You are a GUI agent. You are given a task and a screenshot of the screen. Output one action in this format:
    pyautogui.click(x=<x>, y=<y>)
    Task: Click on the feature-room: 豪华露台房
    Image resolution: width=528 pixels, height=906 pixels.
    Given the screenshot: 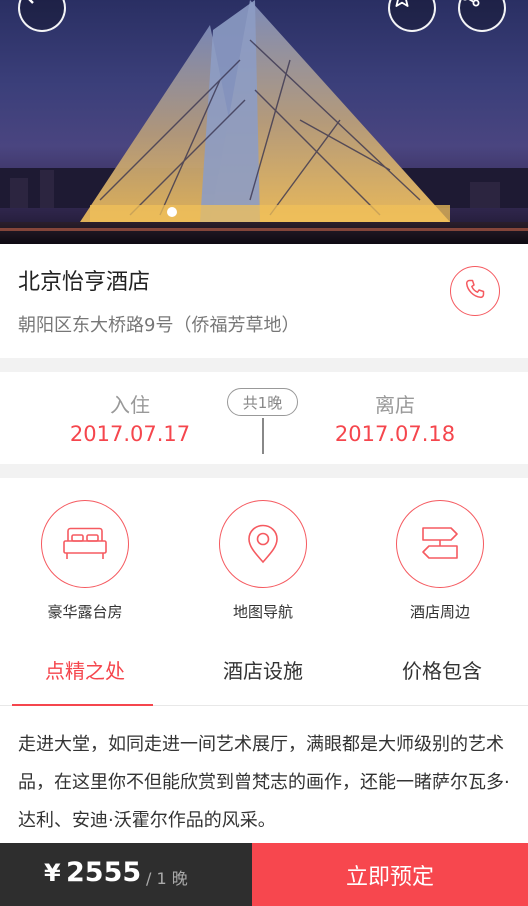 What is the action you would take?
    pyautogui.click(x=85, y=561)
    